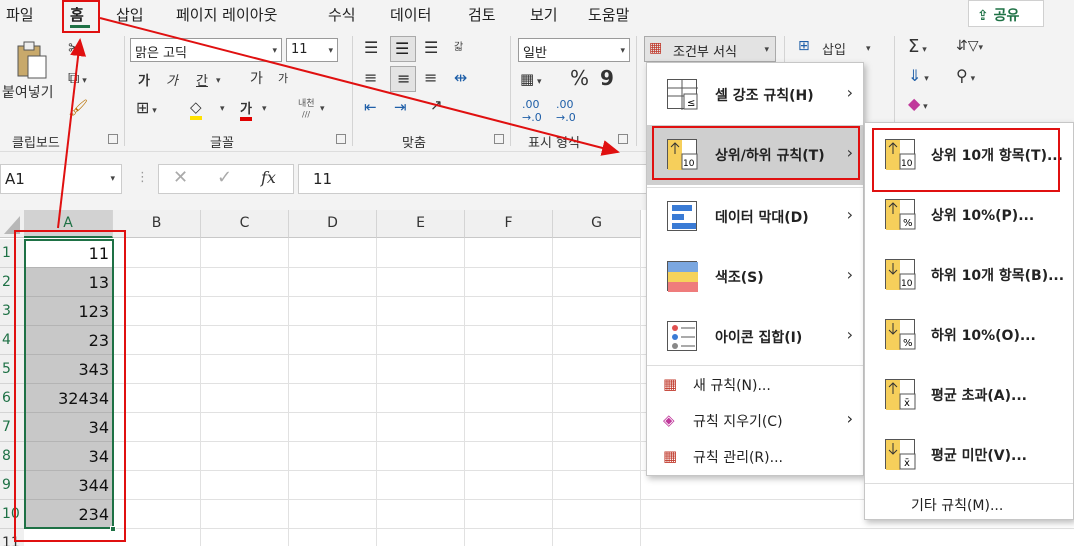  I want to click on arrow-to-conditional-formatting, so click(359, 86).